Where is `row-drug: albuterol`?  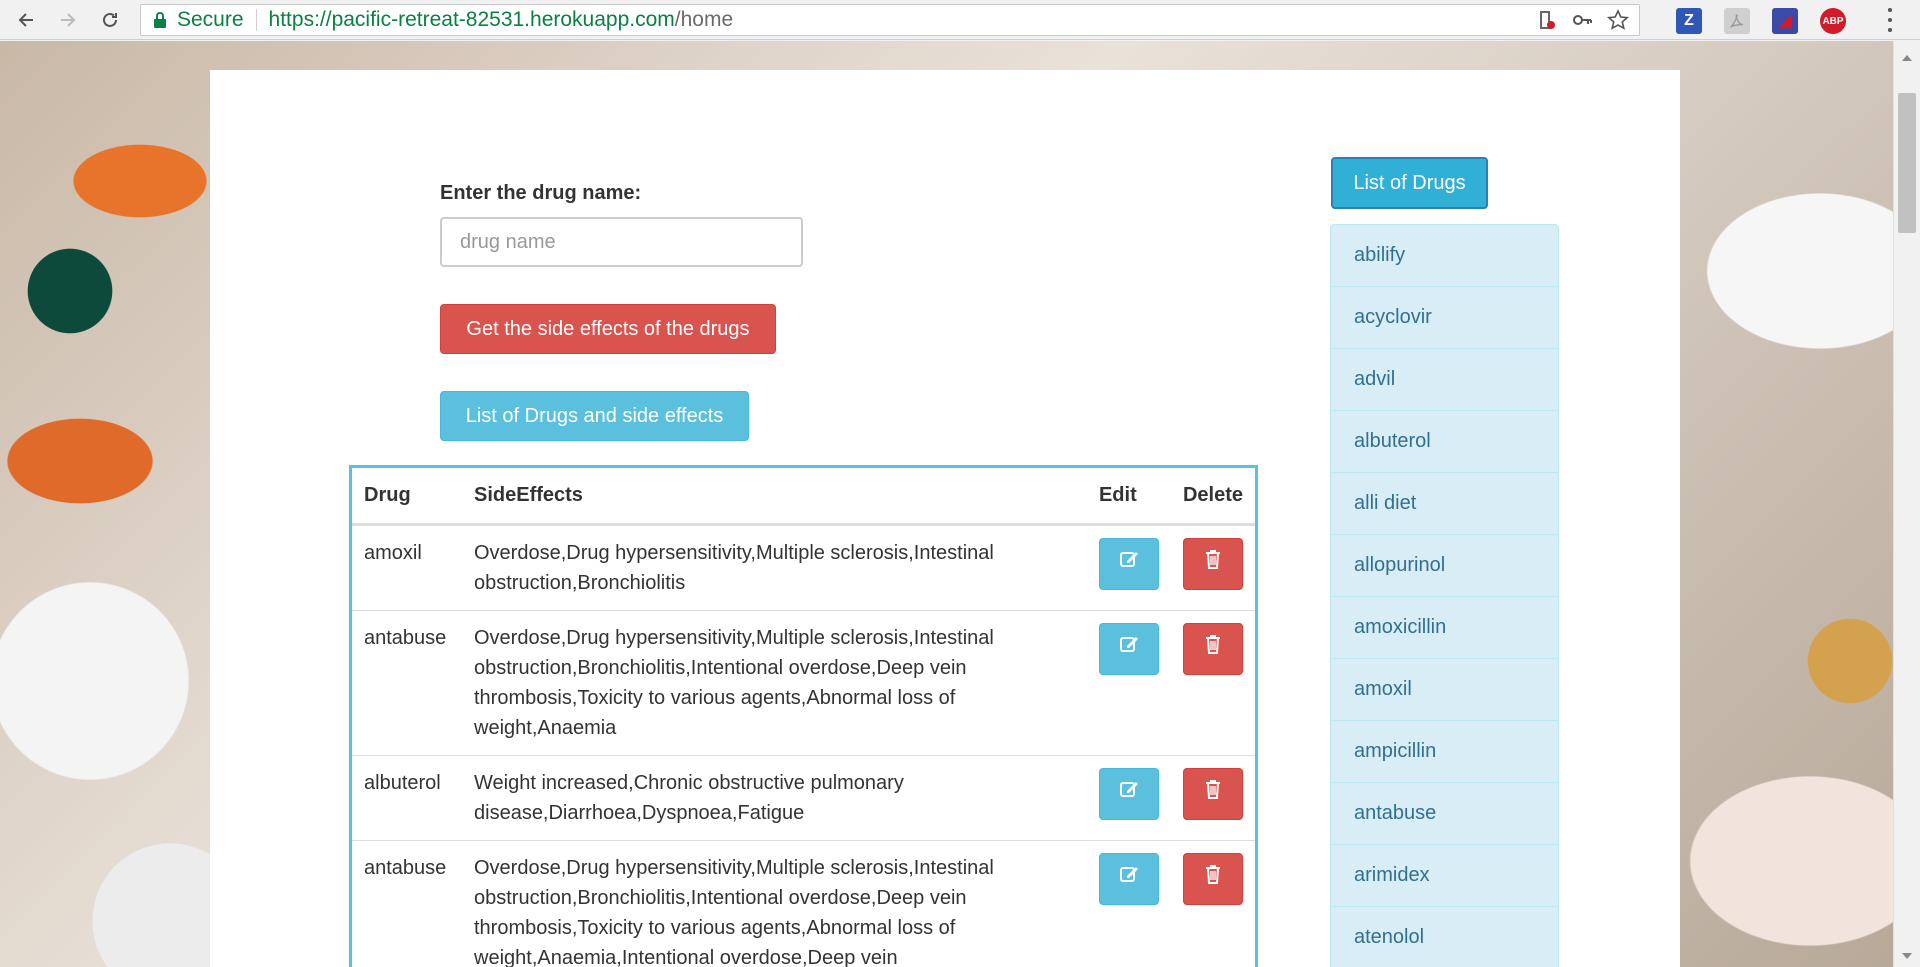
row-drug: albuterol is located at coordinates (407, 797).